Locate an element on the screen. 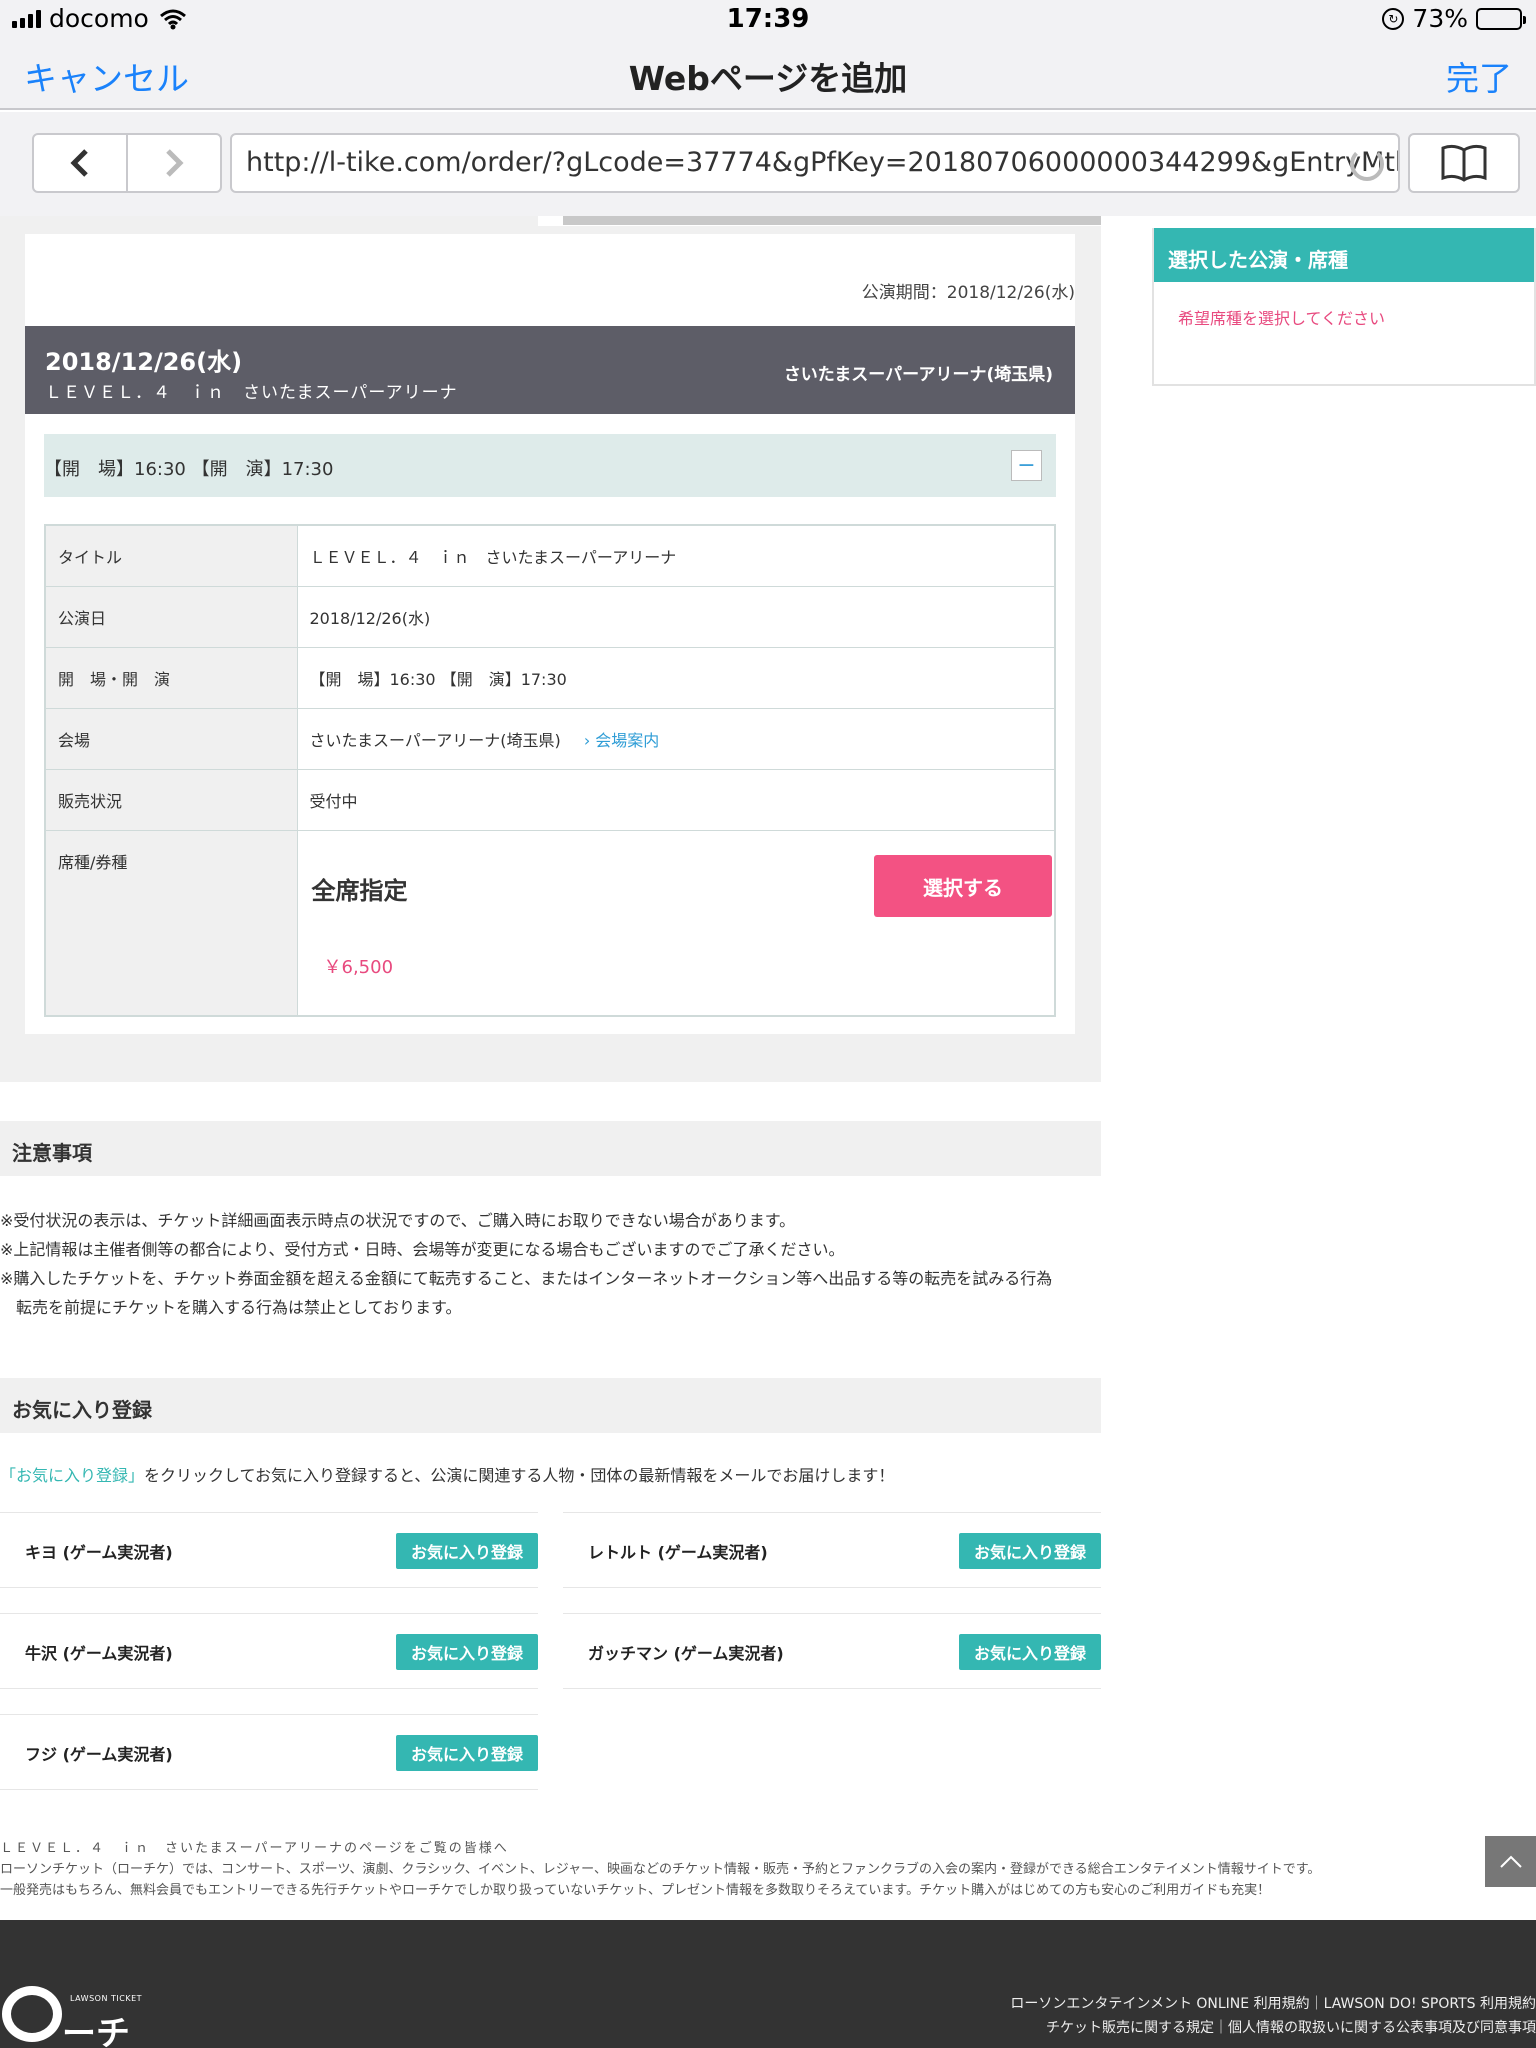 The image size is (1536, 2048). lawson-ticket-logo: LAWSON TICKET ーチケ is located at coordinates (80, 2017).